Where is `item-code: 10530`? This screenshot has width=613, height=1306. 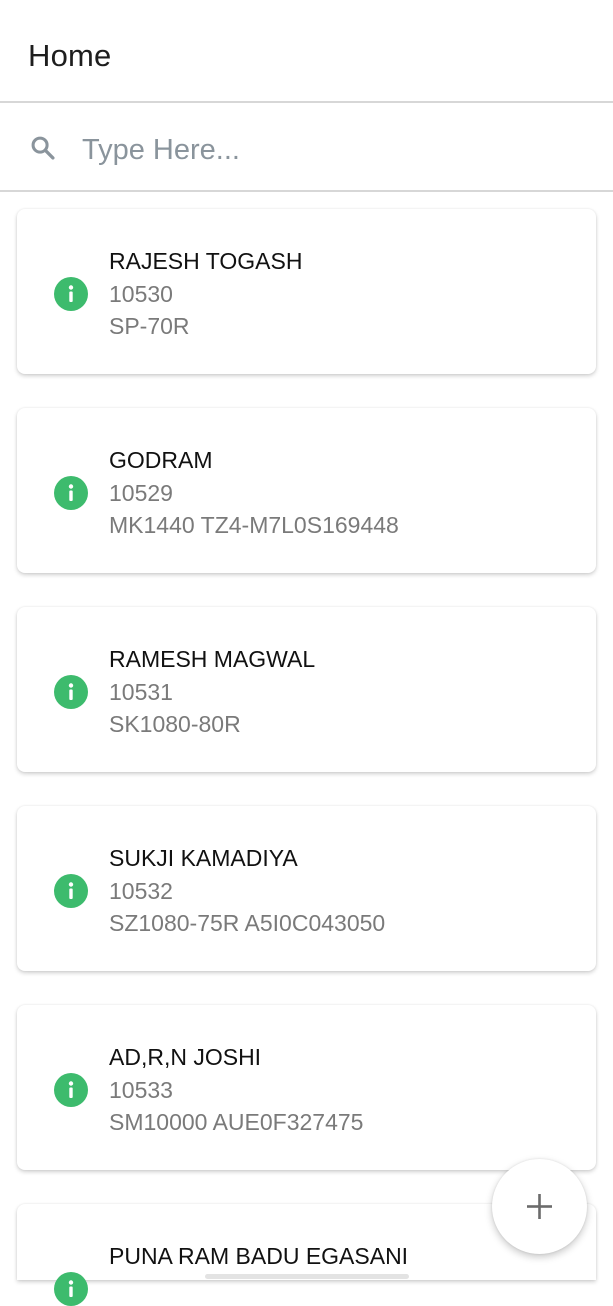
item-code: 10530 is located at coordinates (141, 294).